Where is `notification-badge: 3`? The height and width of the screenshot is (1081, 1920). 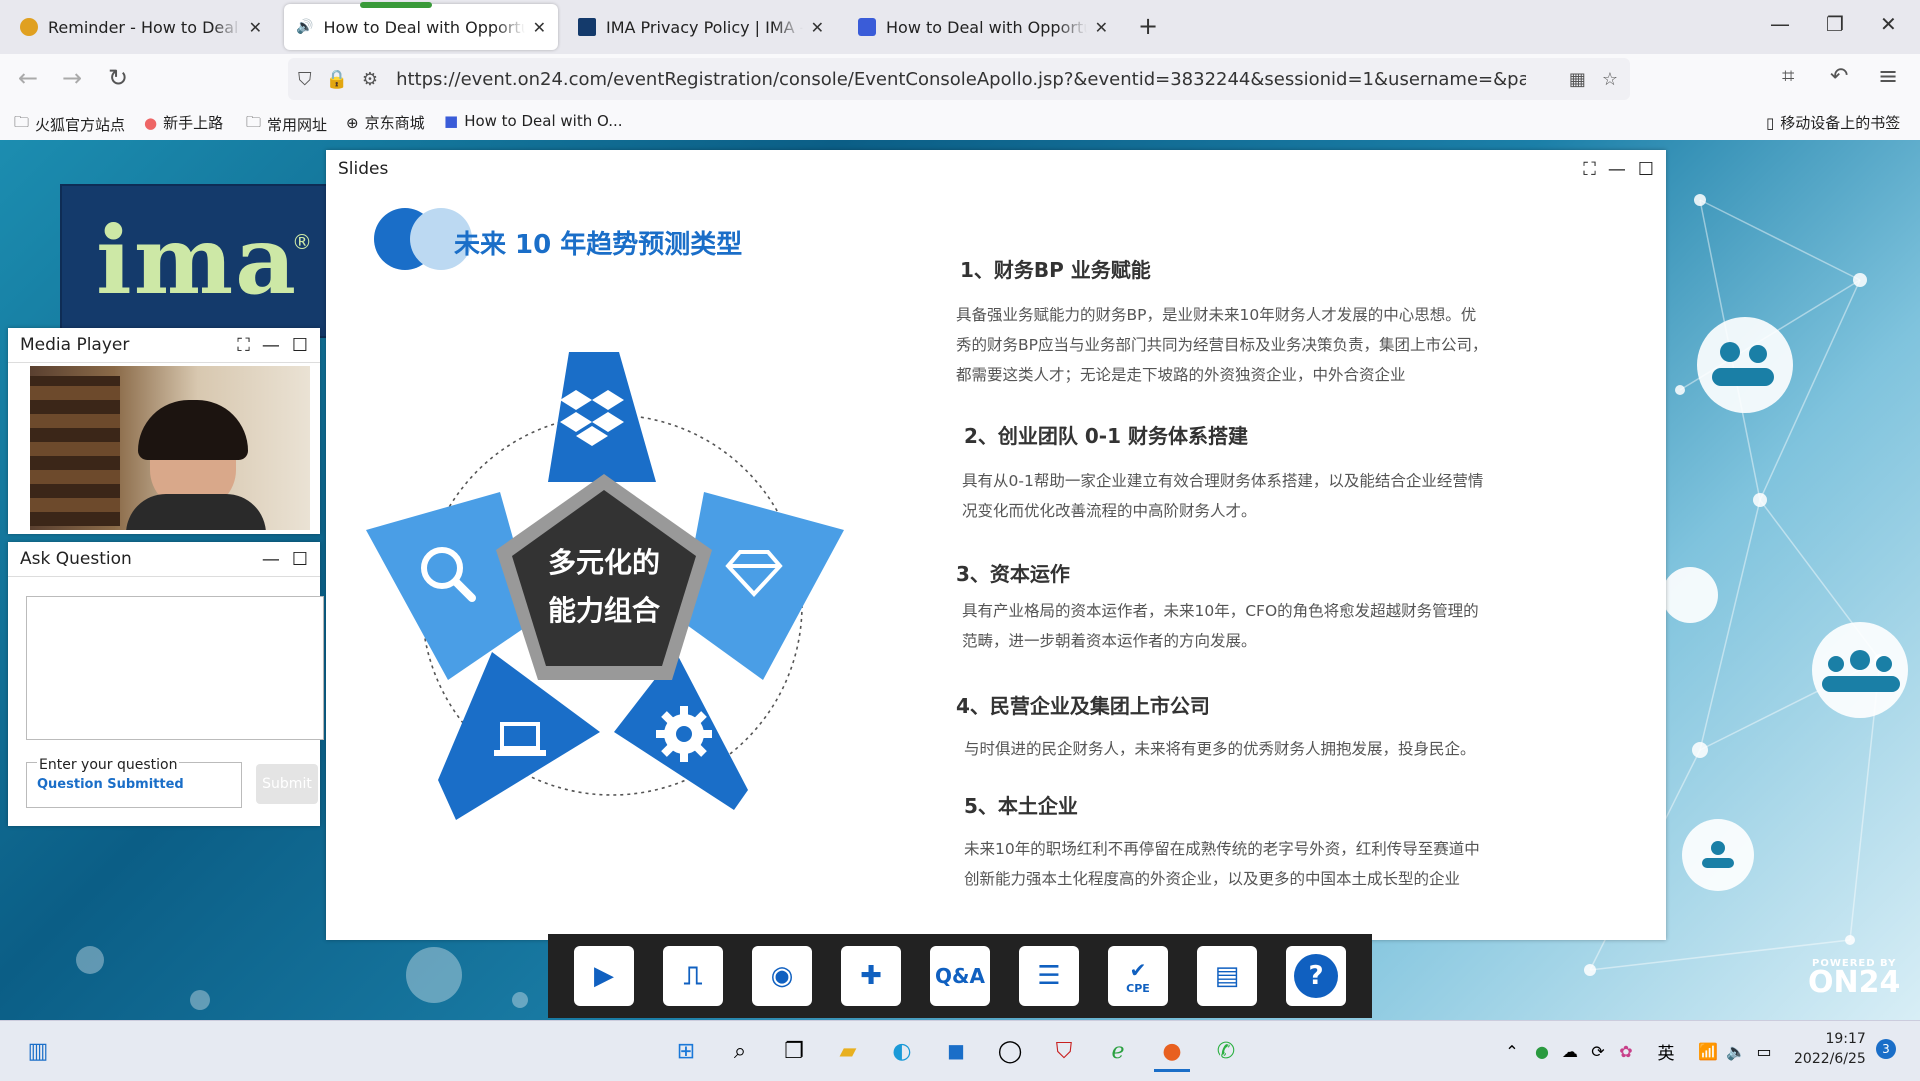
notification-badge: 3 is located at coordinates (1886, 1049).